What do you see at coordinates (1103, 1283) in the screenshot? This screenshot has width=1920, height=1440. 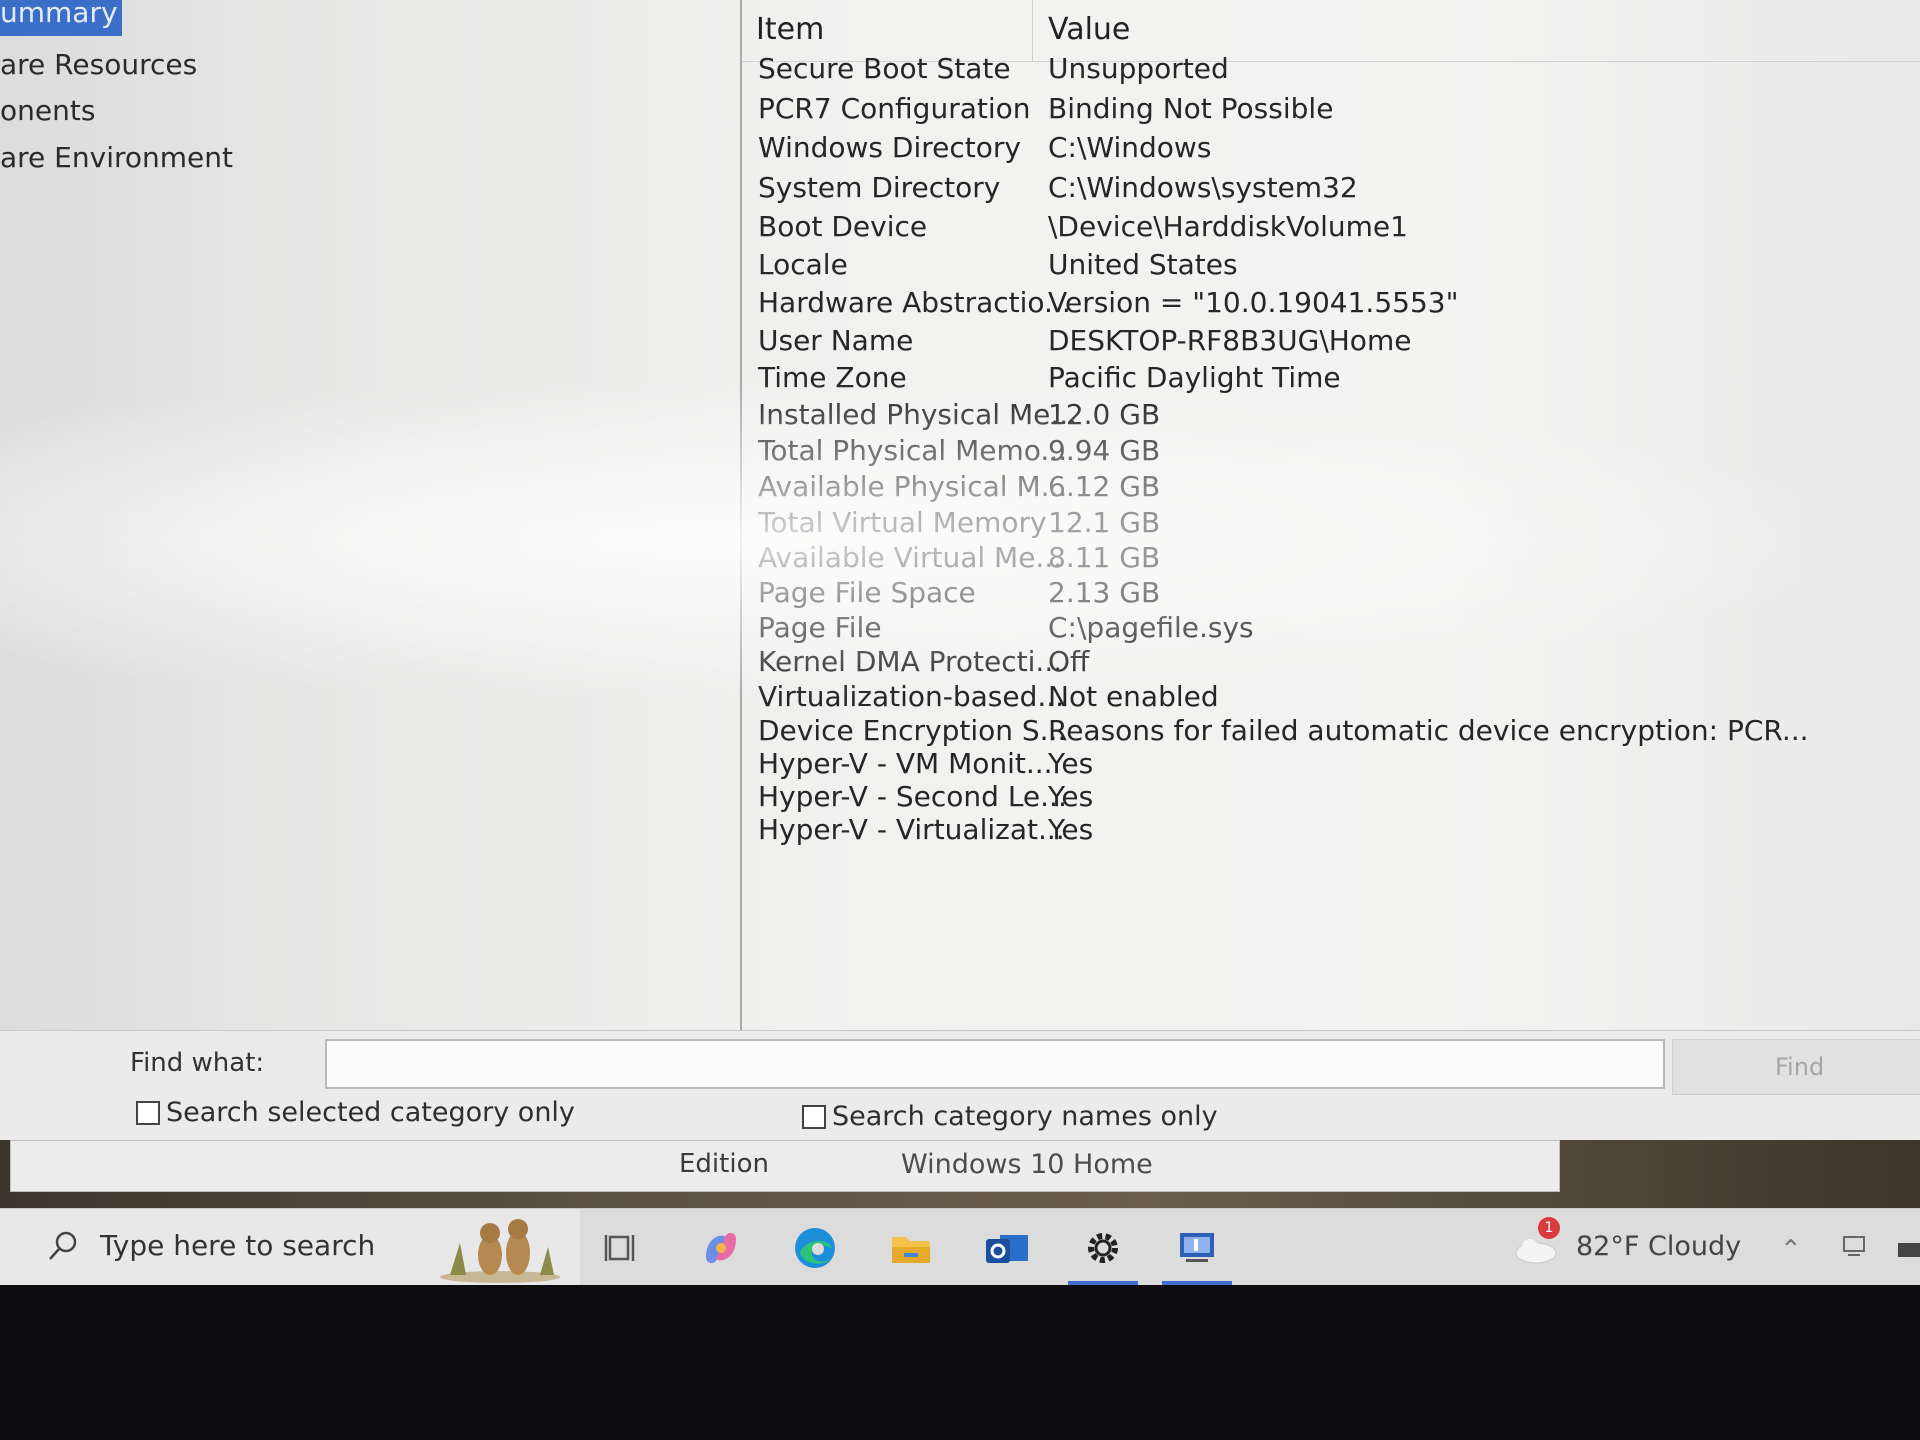 I see `settings-active-indicator` at bounding box center [1103, 1283].